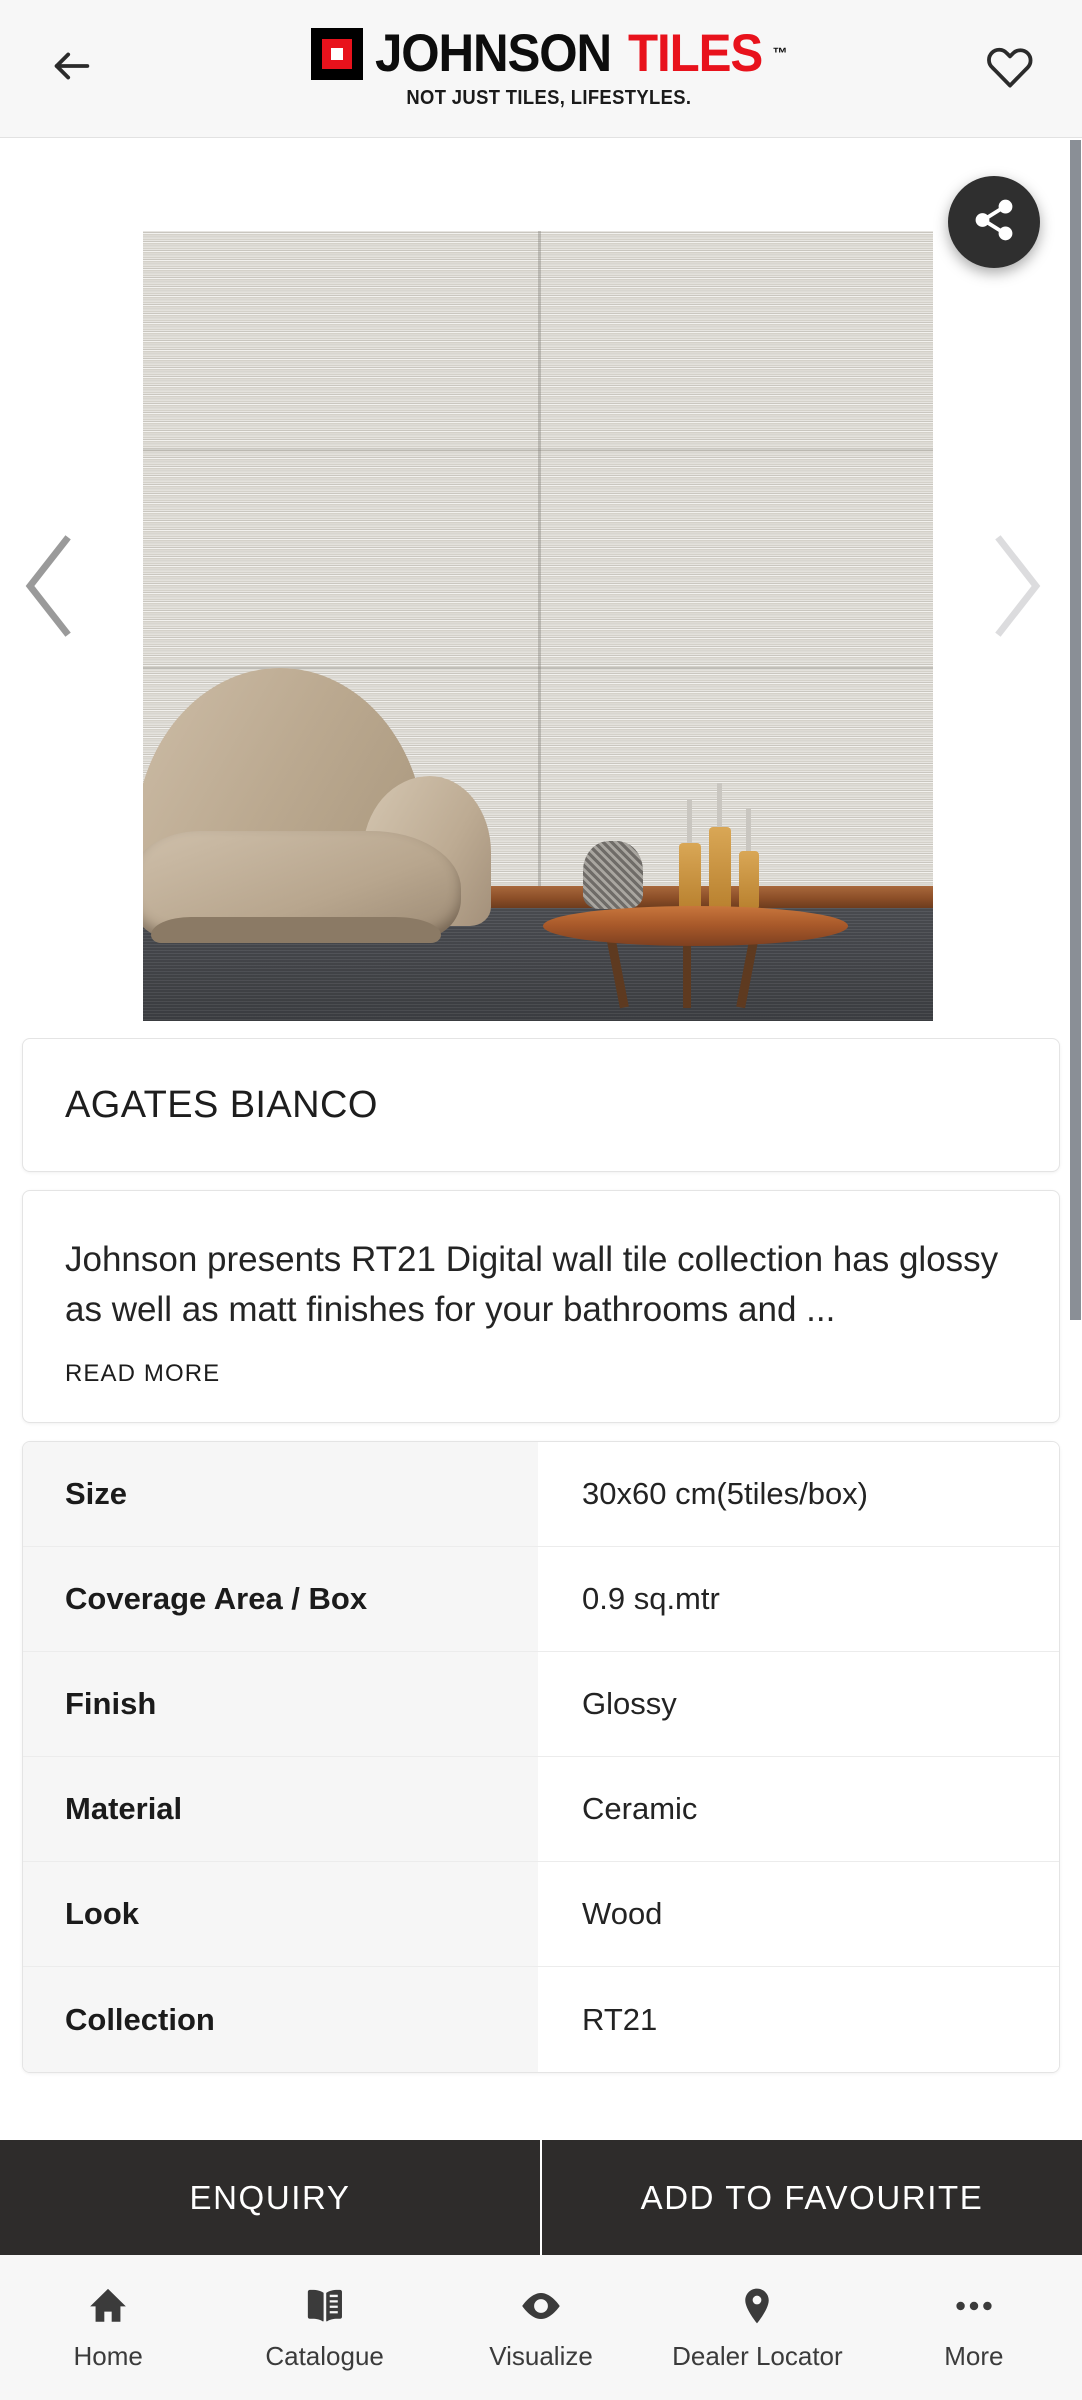 This screenshot has width=1082, height=2400. Describe the element at coordinates (798, 1704) in the screenshot. I see `spec-value: Glossy` at that location.